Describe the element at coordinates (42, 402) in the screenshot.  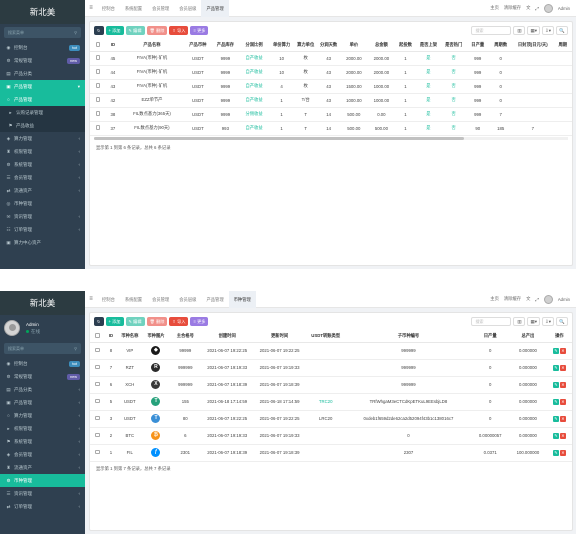
I see `sidebar-item: ▣ 产品管理 ‹` at that location.